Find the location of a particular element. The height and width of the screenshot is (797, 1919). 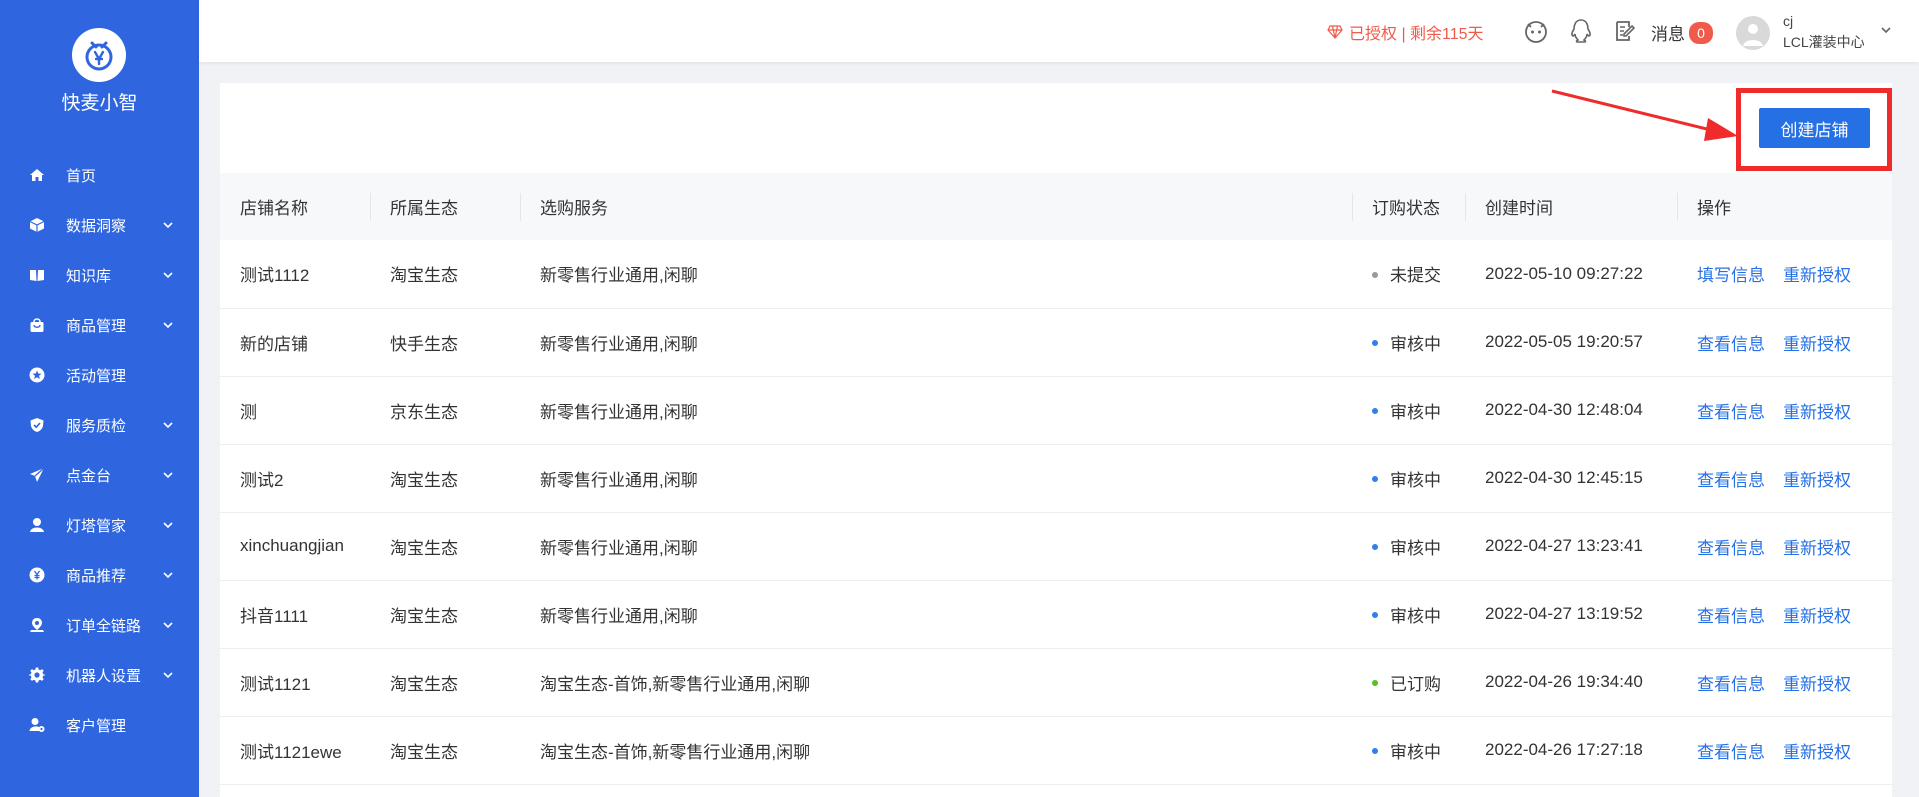

qq-icon is located at coordinates (1581, 31).